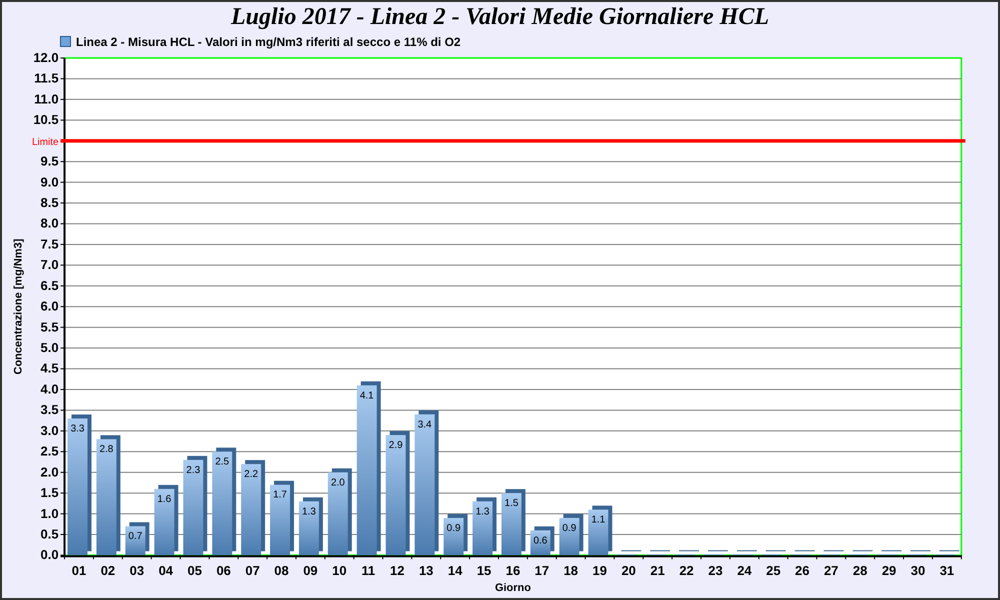  I want to click on x-tick-label: 15, so click(484, 570).